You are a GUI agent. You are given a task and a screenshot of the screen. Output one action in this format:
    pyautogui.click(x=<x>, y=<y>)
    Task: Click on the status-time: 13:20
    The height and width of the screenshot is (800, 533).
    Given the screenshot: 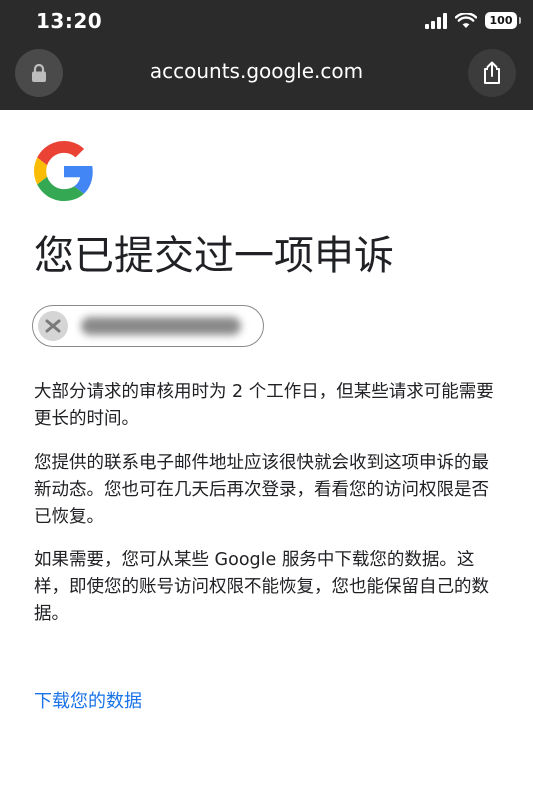 What is the action you would take?
    pyautogui.click(x=69, y=21)
    